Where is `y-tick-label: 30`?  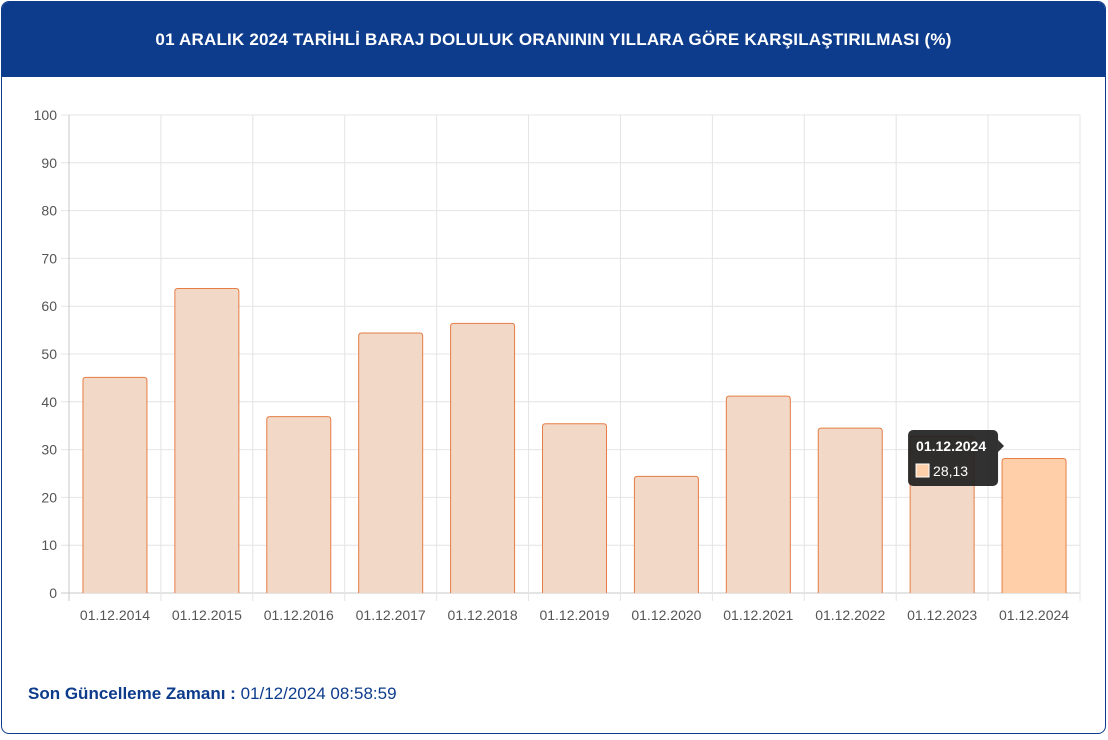
y-tick-label: 30 is located at coordinates (49, 450).